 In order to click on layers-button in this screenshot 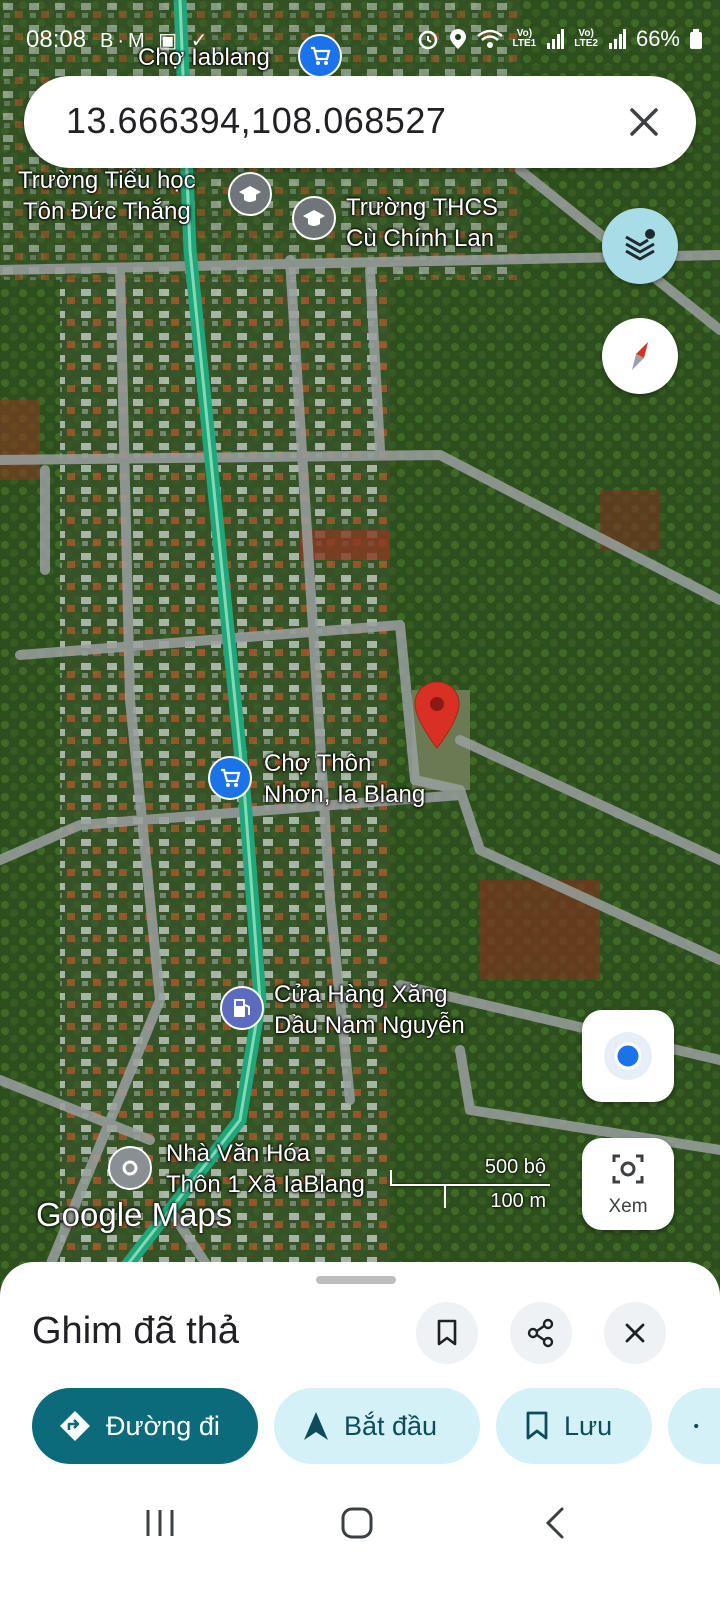, I will do `click(640, 246)`.